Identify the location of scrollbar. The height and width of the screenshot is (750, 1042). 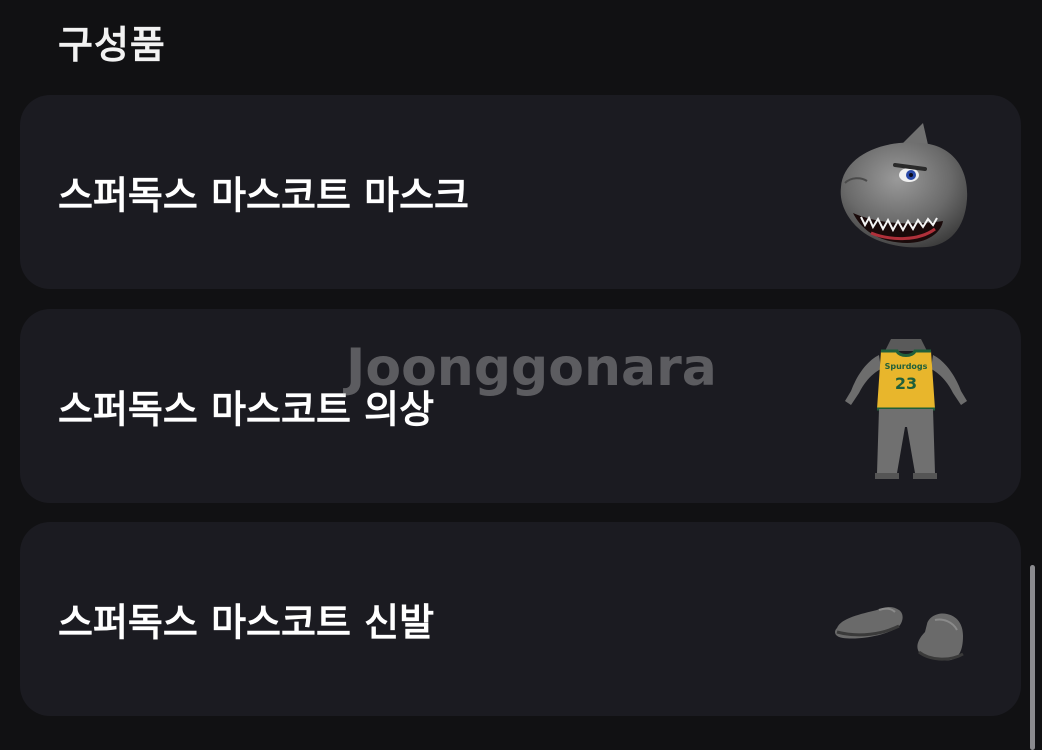
(1032, 657).